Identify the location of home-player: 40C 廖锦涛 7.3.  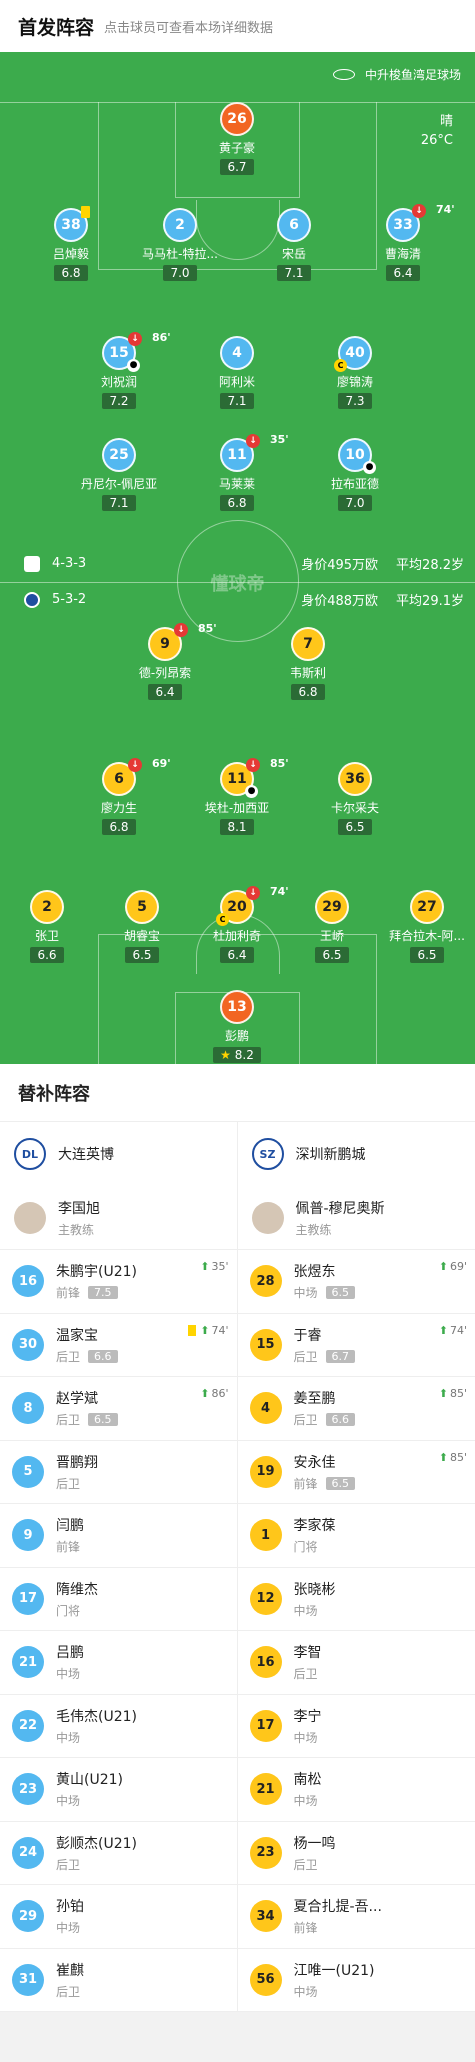
(355, 372).